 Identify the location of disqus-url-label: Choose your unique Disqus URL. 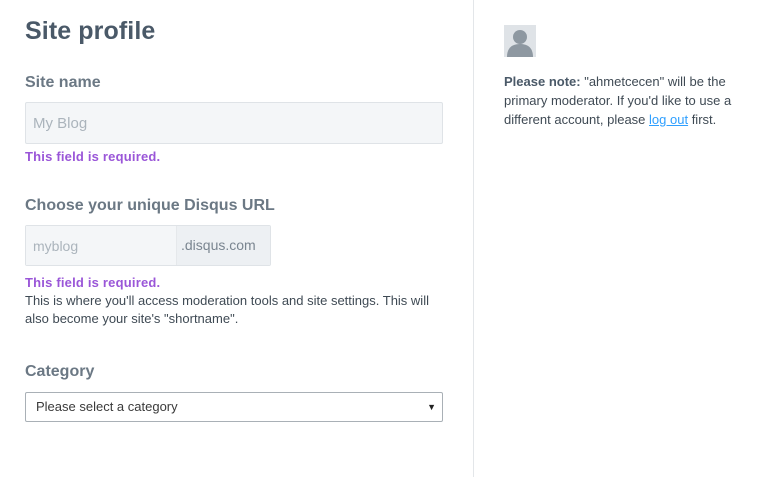
(150, 205).